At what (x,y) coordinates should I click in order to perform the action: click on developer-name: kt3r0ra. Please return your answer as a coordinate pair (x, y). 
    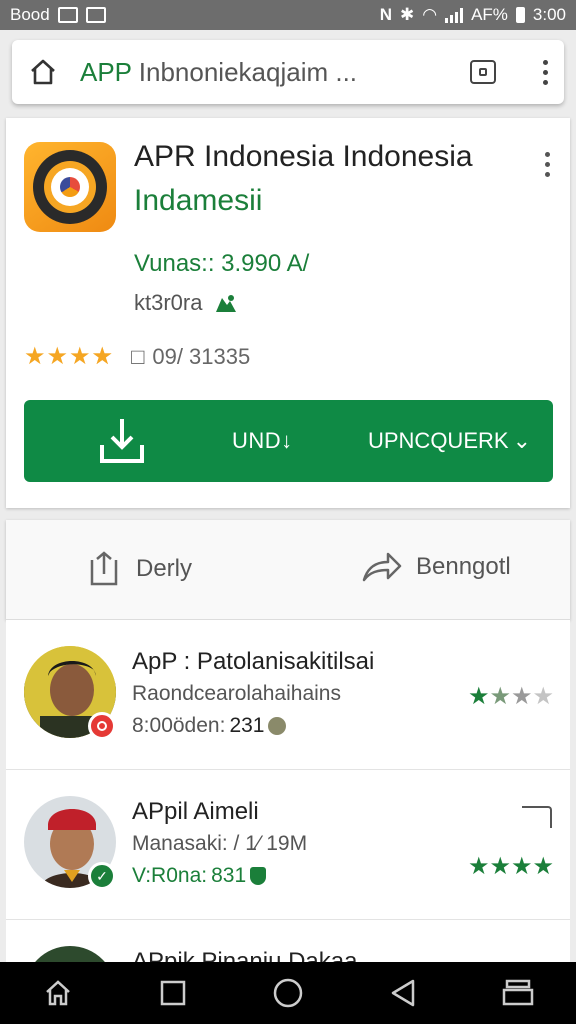
    Looking at the image, I should click on (168, 302).